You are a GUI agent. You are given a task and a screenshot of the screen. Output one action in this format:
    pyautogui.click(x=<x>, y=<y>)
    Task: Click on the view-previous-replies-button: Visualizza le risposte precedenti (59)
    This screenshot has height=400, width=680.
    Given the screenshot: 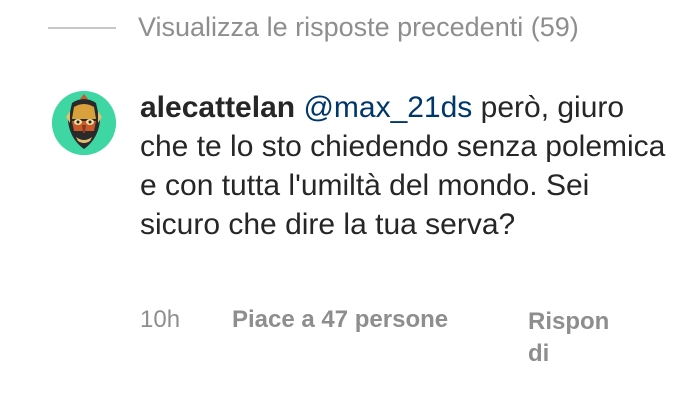 What is the action you would take?
    pyautogui.click(x=313, y=27)
    